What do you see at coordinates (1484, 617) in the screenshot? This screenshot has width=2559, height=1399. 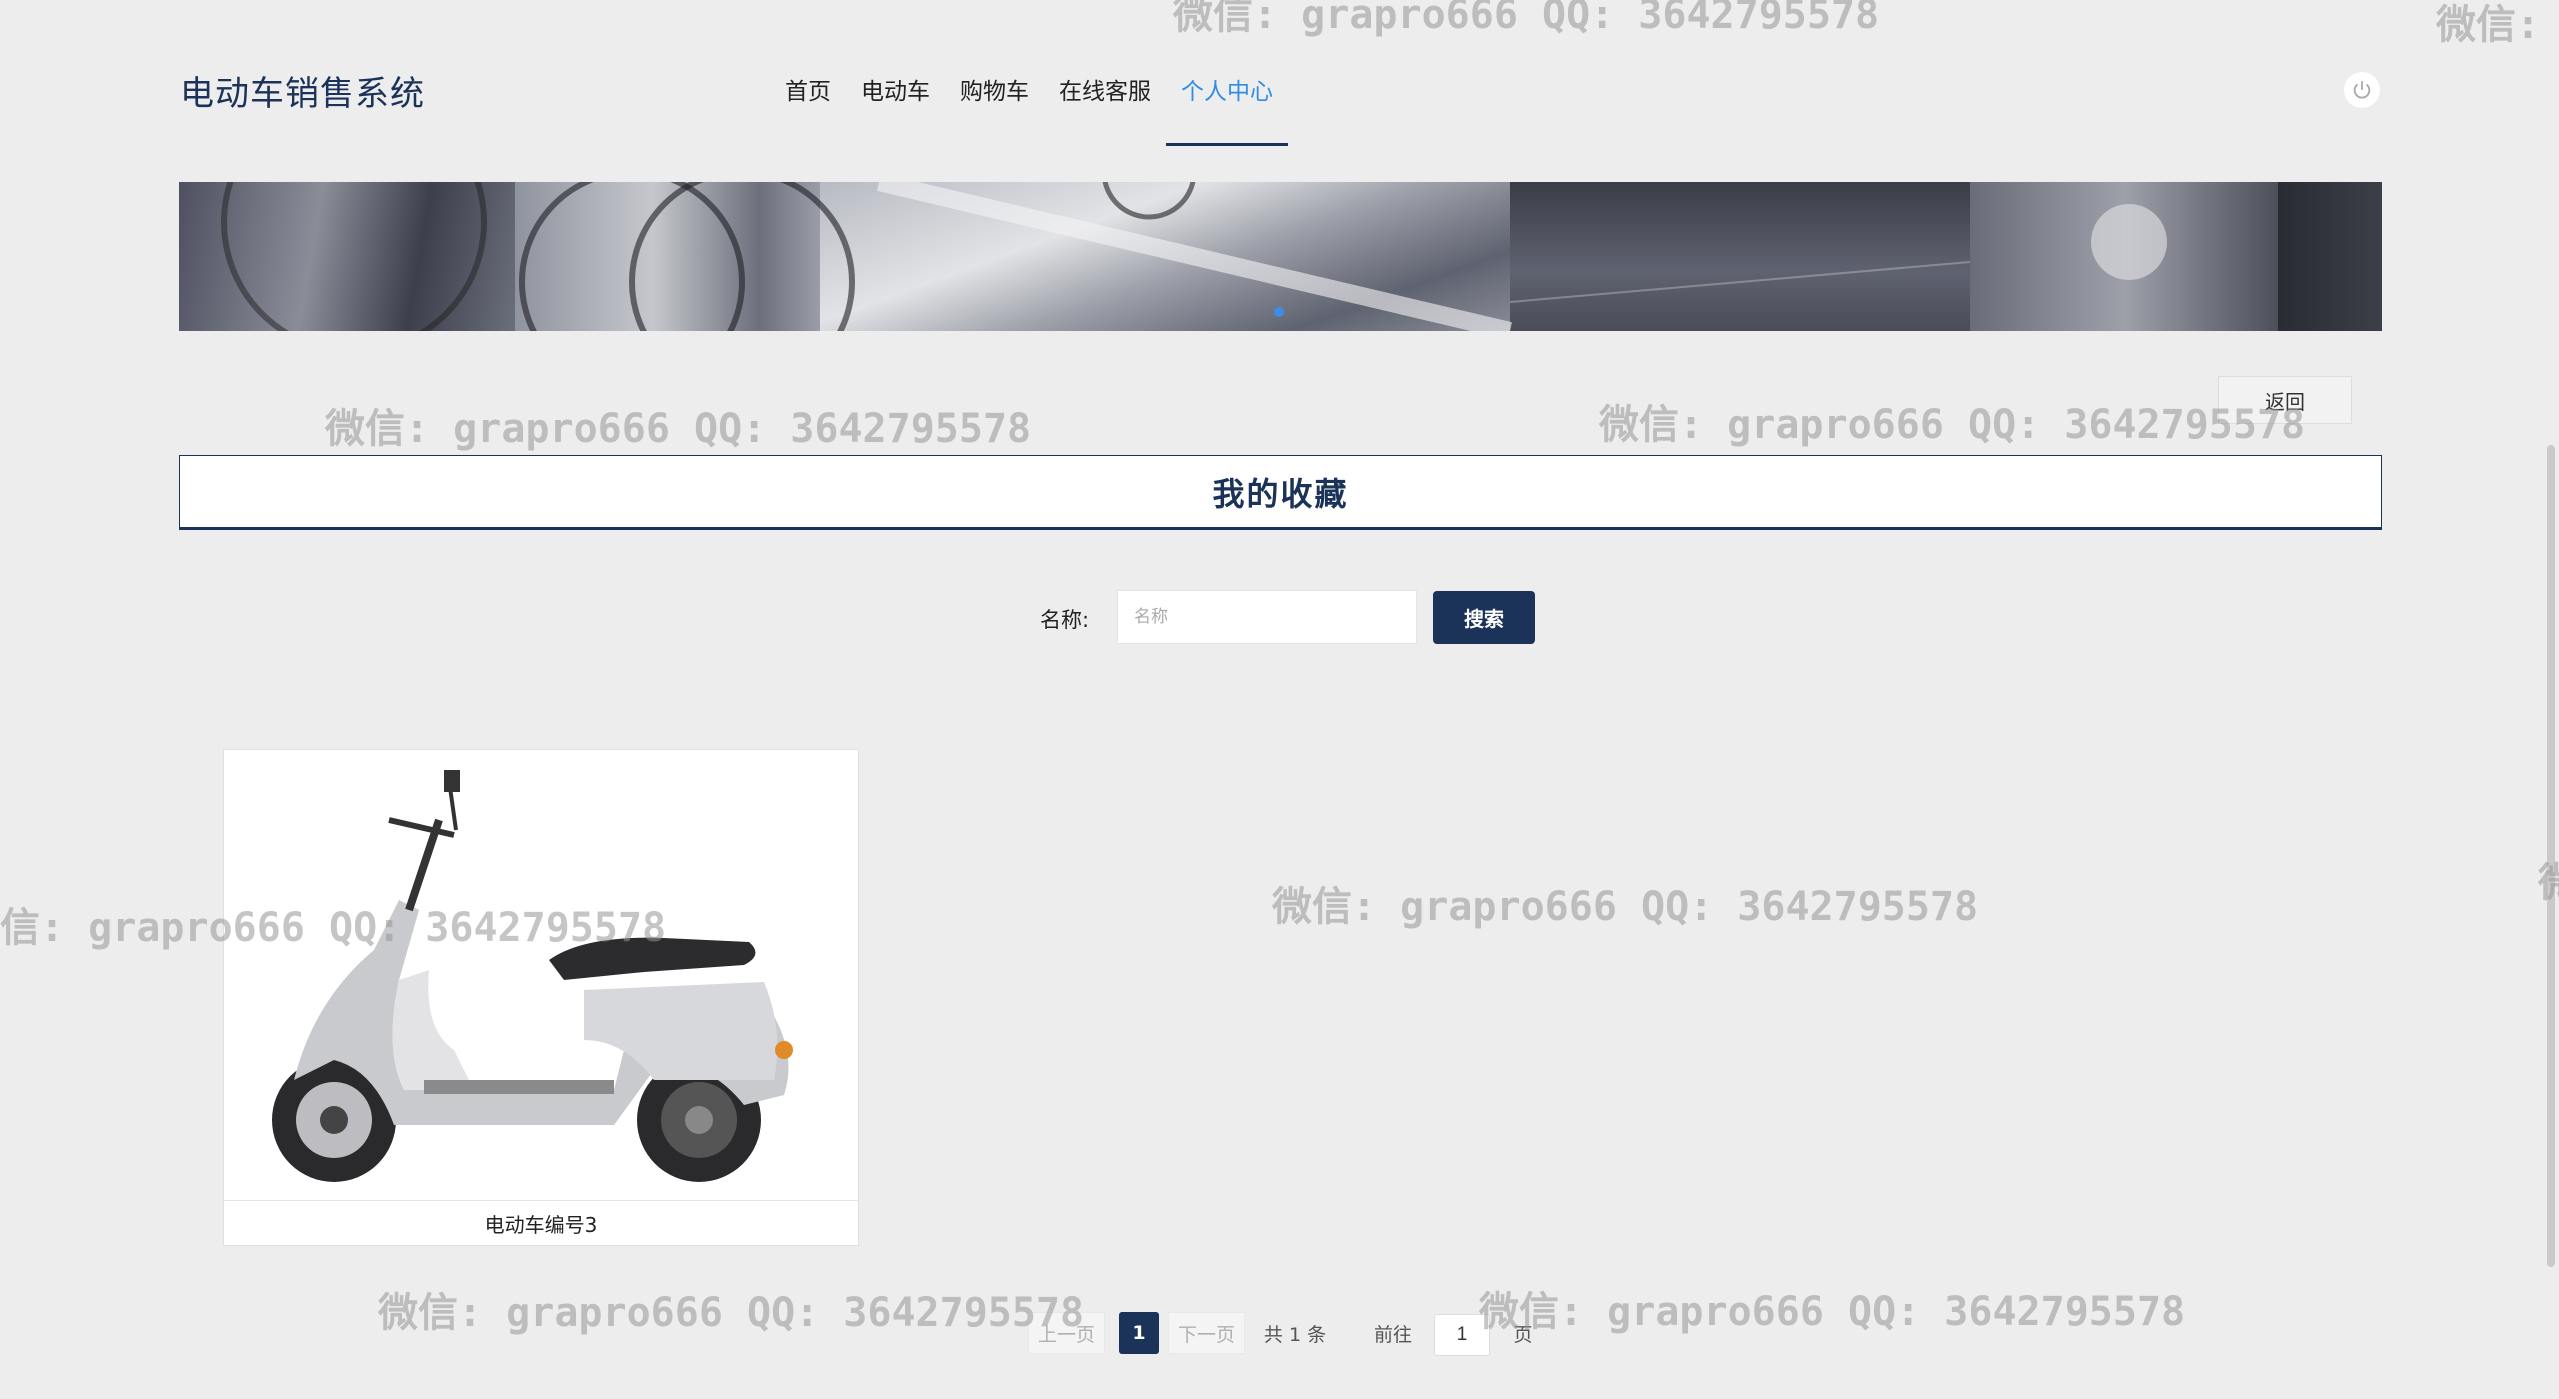 I see `search-button: 搜索` at bounding box center [1484, 617].